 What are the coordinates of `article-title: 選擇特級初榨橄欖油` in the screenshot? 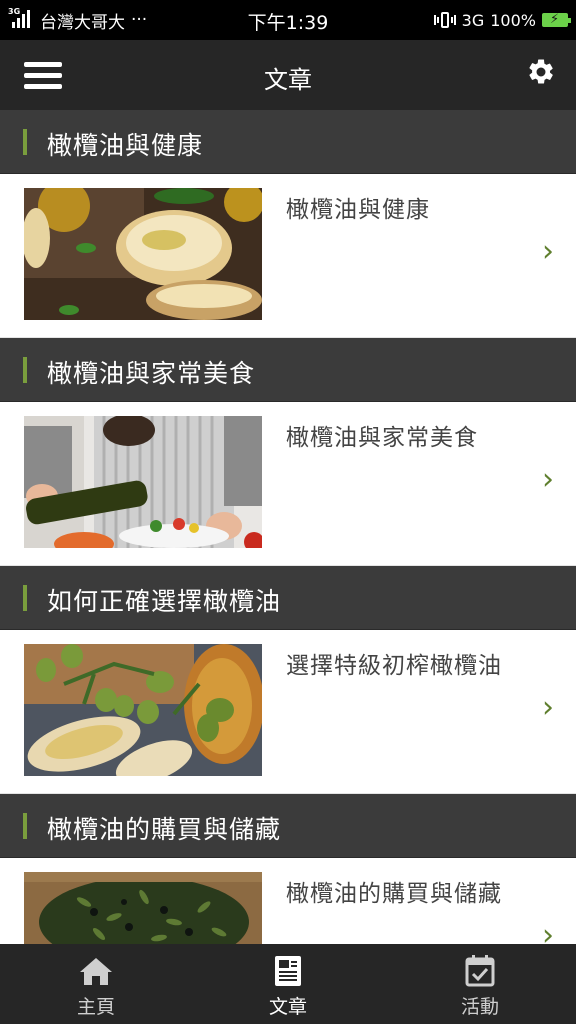 It's located at (394, 666).